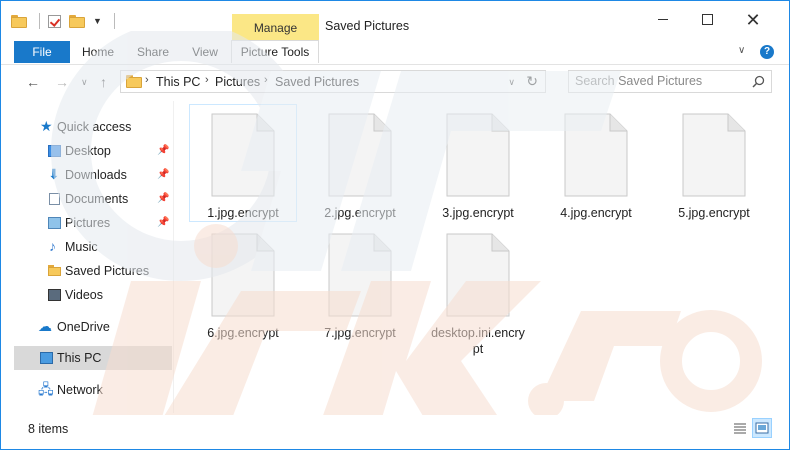 This screenshot has height=450, width=790. I want to click on nav-quick-access: ★ Quick access, so click(93, 127).